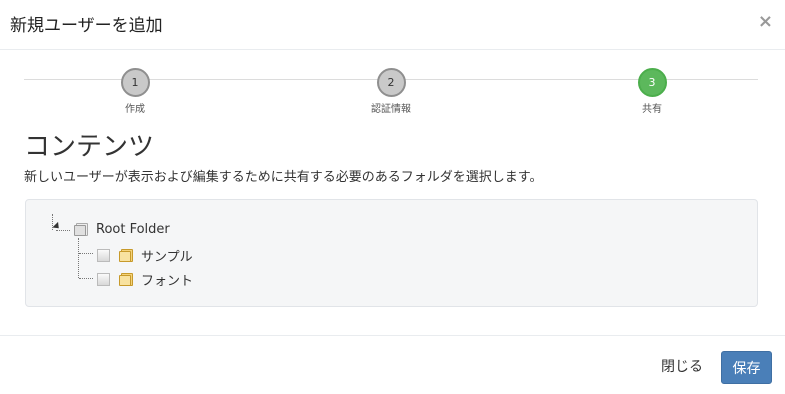 The height and width of the screenshot is (394, 785). Describe the element at coordinates (652, 109) in the screenshot. I see `step-3-label: 共有` at that location.